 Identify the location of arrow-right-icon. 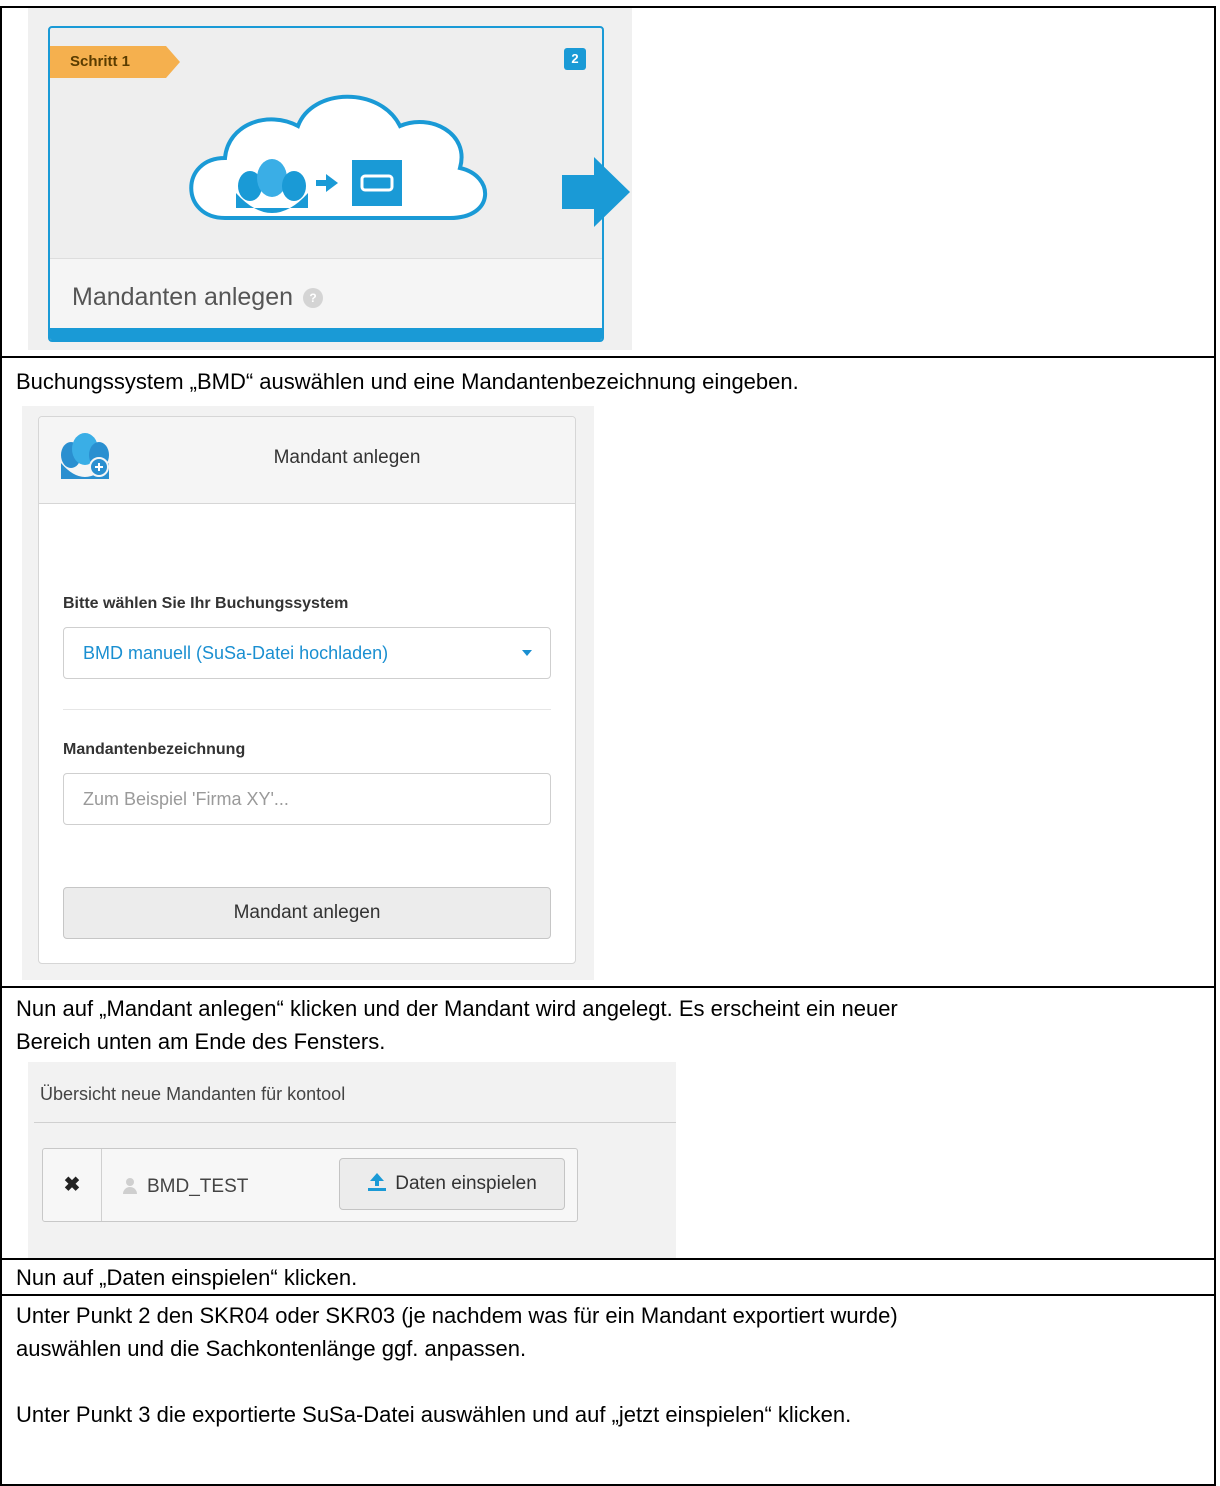
(596, 192).